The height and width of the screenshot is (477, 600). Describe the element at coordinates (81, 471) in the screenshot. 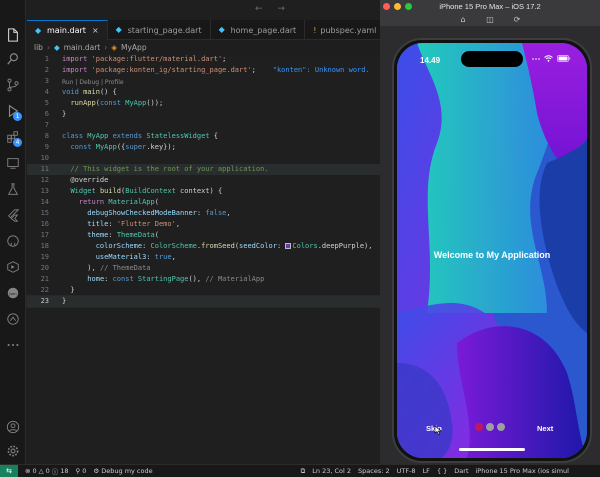

I see `ports-indicator: ⚲ 0` at that location.